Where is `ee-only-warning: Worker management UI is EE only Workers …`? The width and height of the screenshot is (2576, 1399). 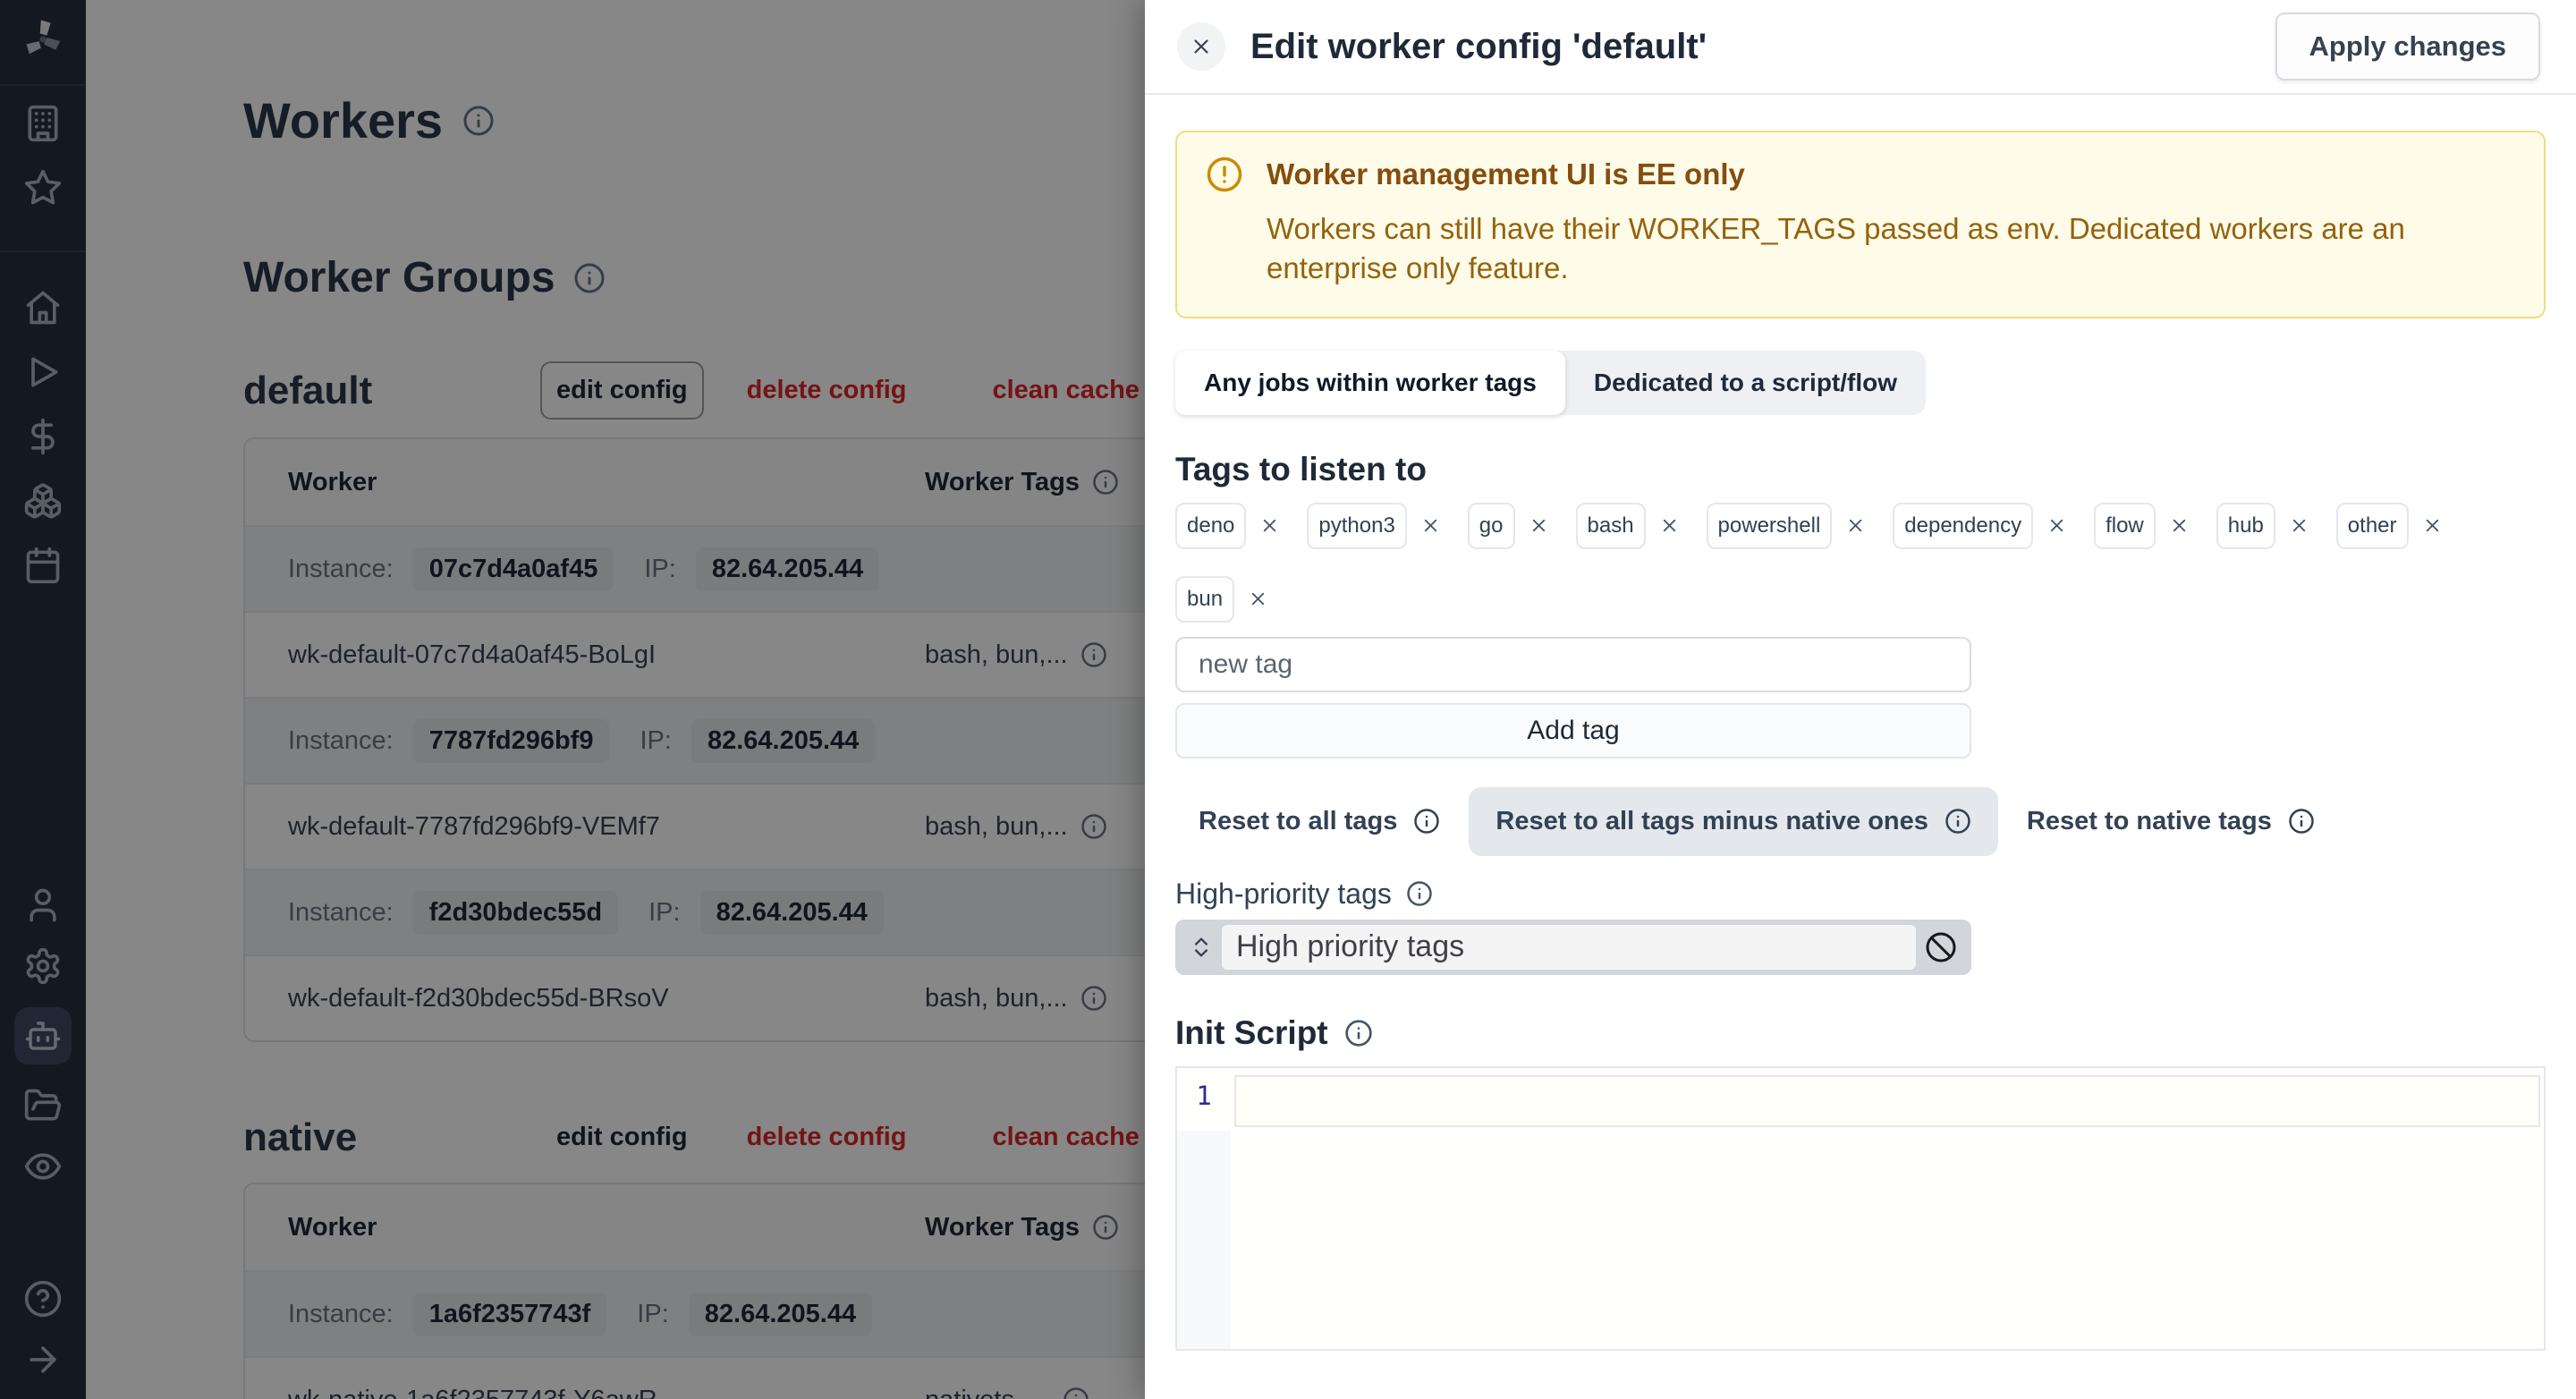 ee-only-warning: Worker management UI is EE only Workers … is located at coordinates (1860, 224).